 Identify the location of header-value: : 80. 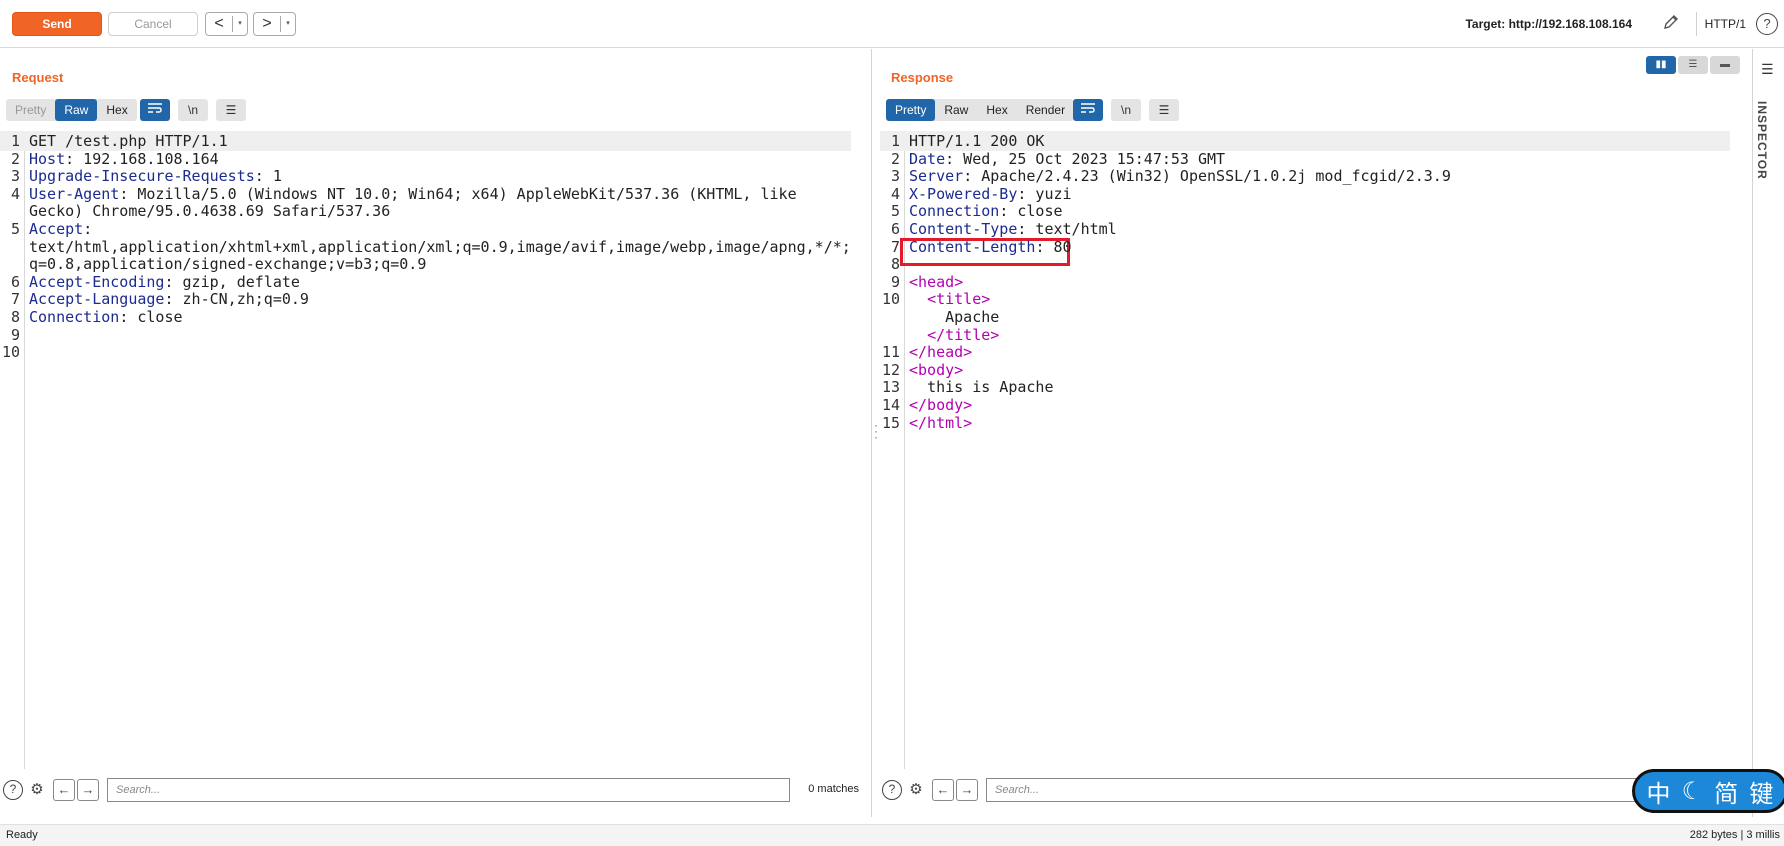
(1053, 246).